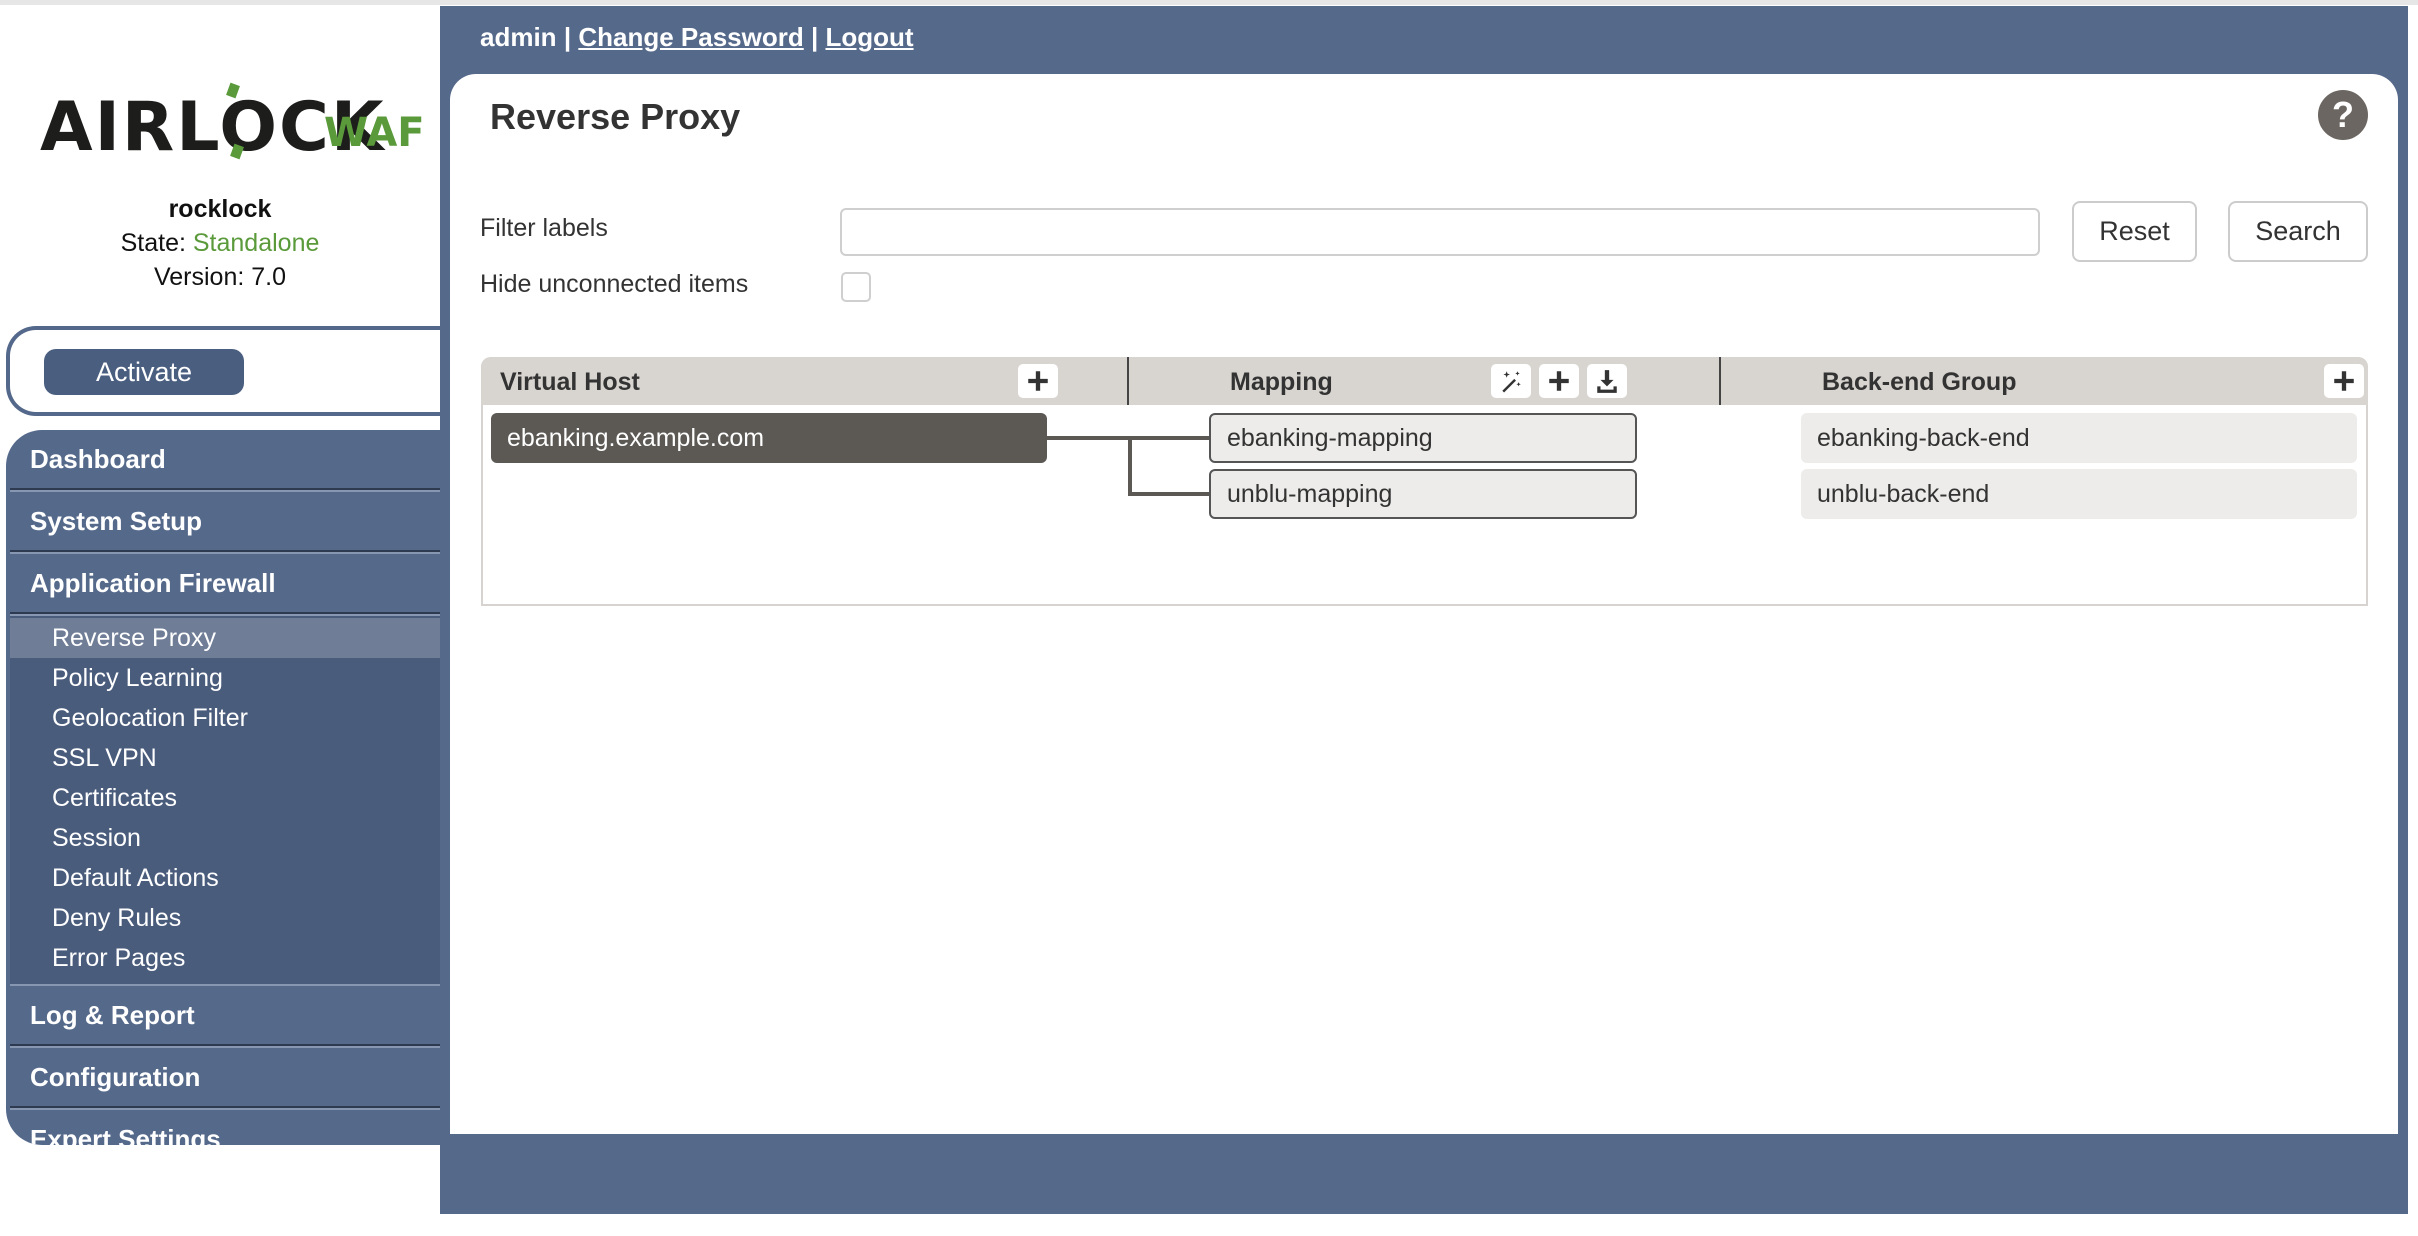 This screenshot has height=1236, width=2418. Describe the element at coordinates (1209, 2) in the screenshot. I see `top-border` at that location.